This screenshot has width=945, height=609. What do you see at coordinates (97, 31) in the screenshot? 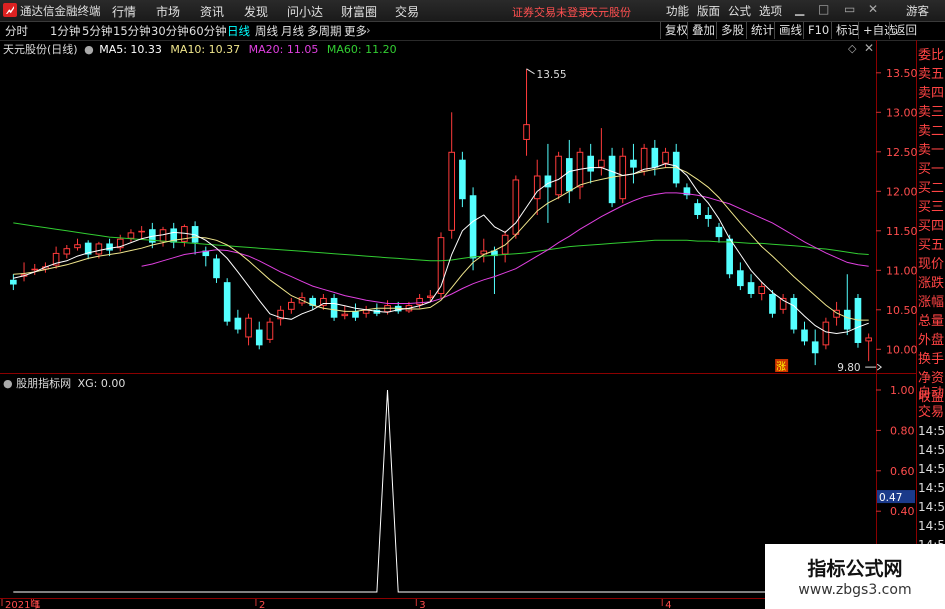
I see `tab-5min: 5分钟` at bounding box center [97, 31].